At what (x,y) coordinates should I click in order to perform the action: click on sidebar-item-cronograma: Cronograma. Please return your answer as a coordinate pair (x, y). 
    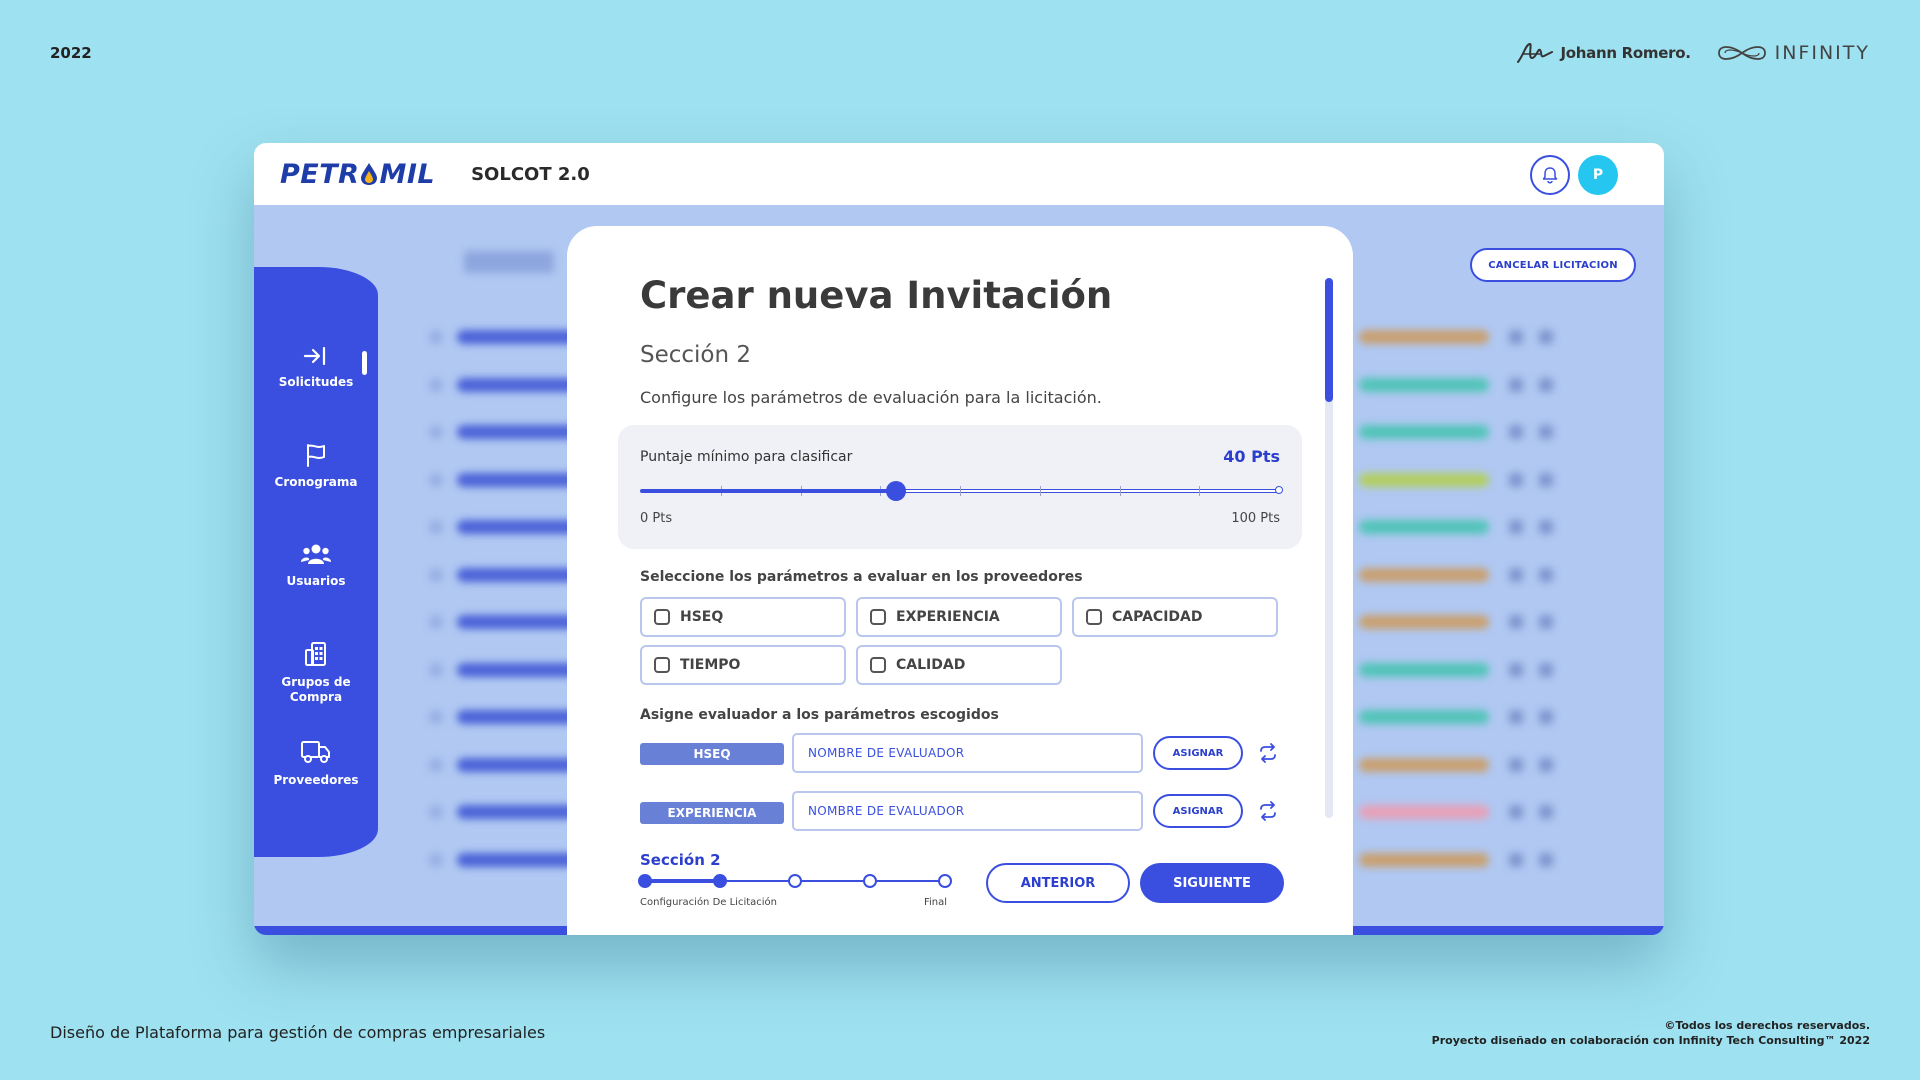
    Looking at the image, I should click on (316, 466).